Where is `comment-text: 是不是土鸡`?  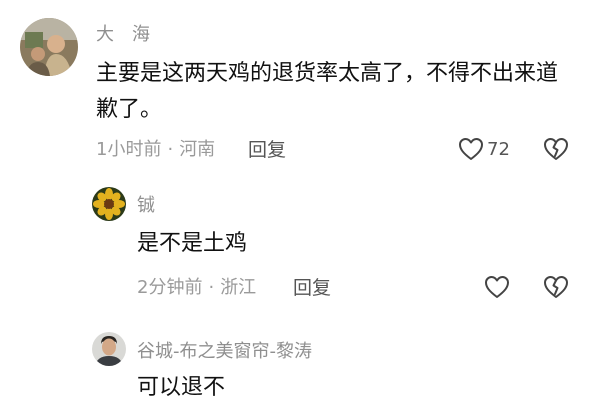
comment-text: 是不是土鸡 is located at coordinates (192, 243).